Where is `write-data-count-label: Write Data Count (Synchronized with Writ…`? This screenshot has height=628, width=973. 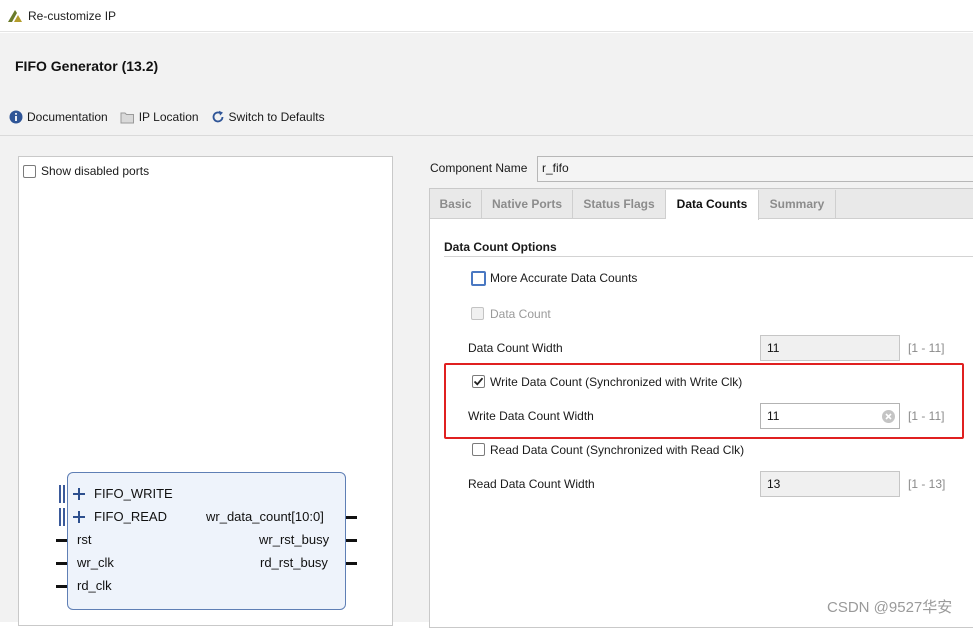 write-data-count-label: Write Data Count (Synchronized with Writ… is located at coordinates (616, 382).